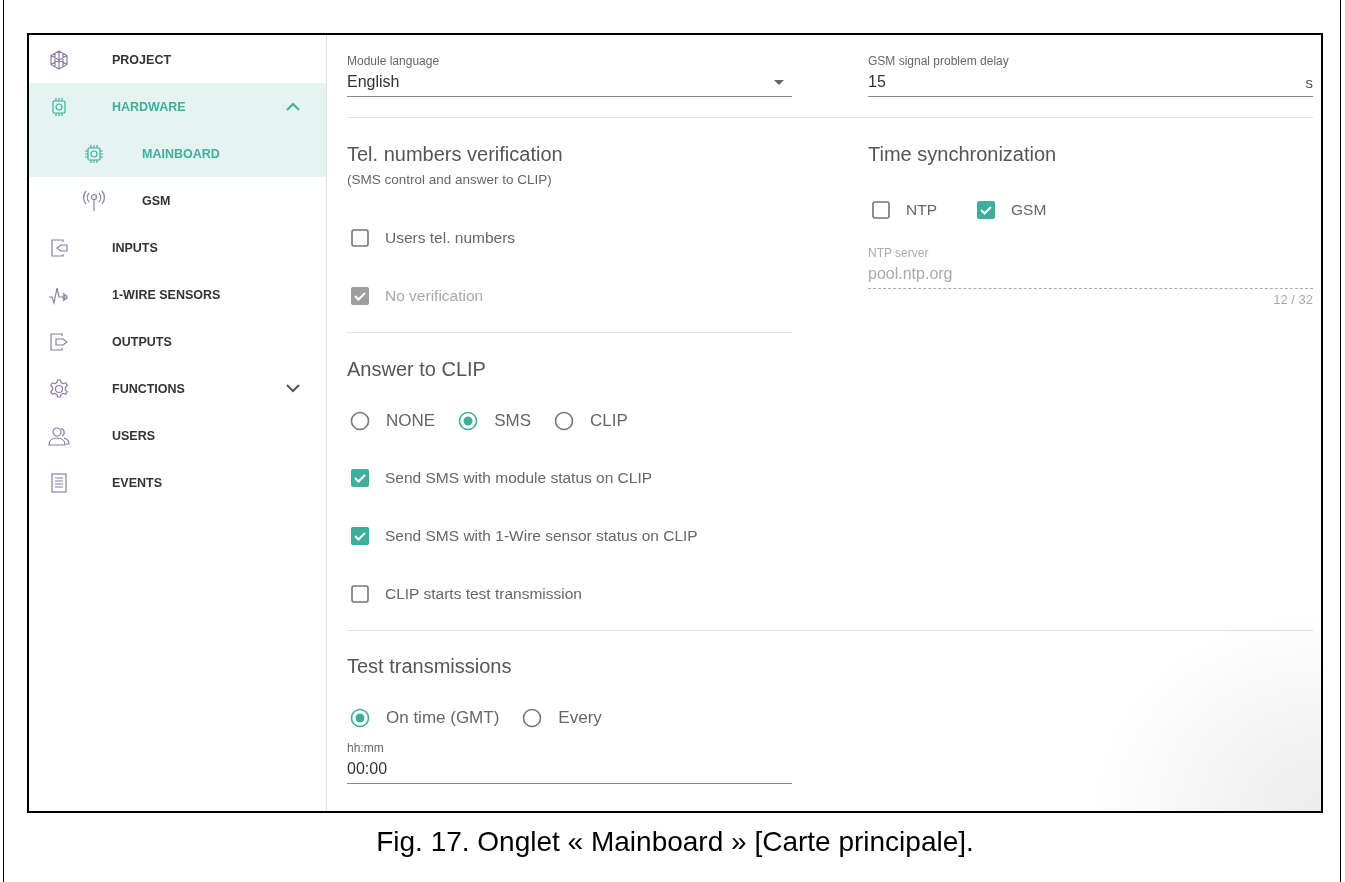  I want to click on field-label: GSM signal problem delay, so click(938, 61).